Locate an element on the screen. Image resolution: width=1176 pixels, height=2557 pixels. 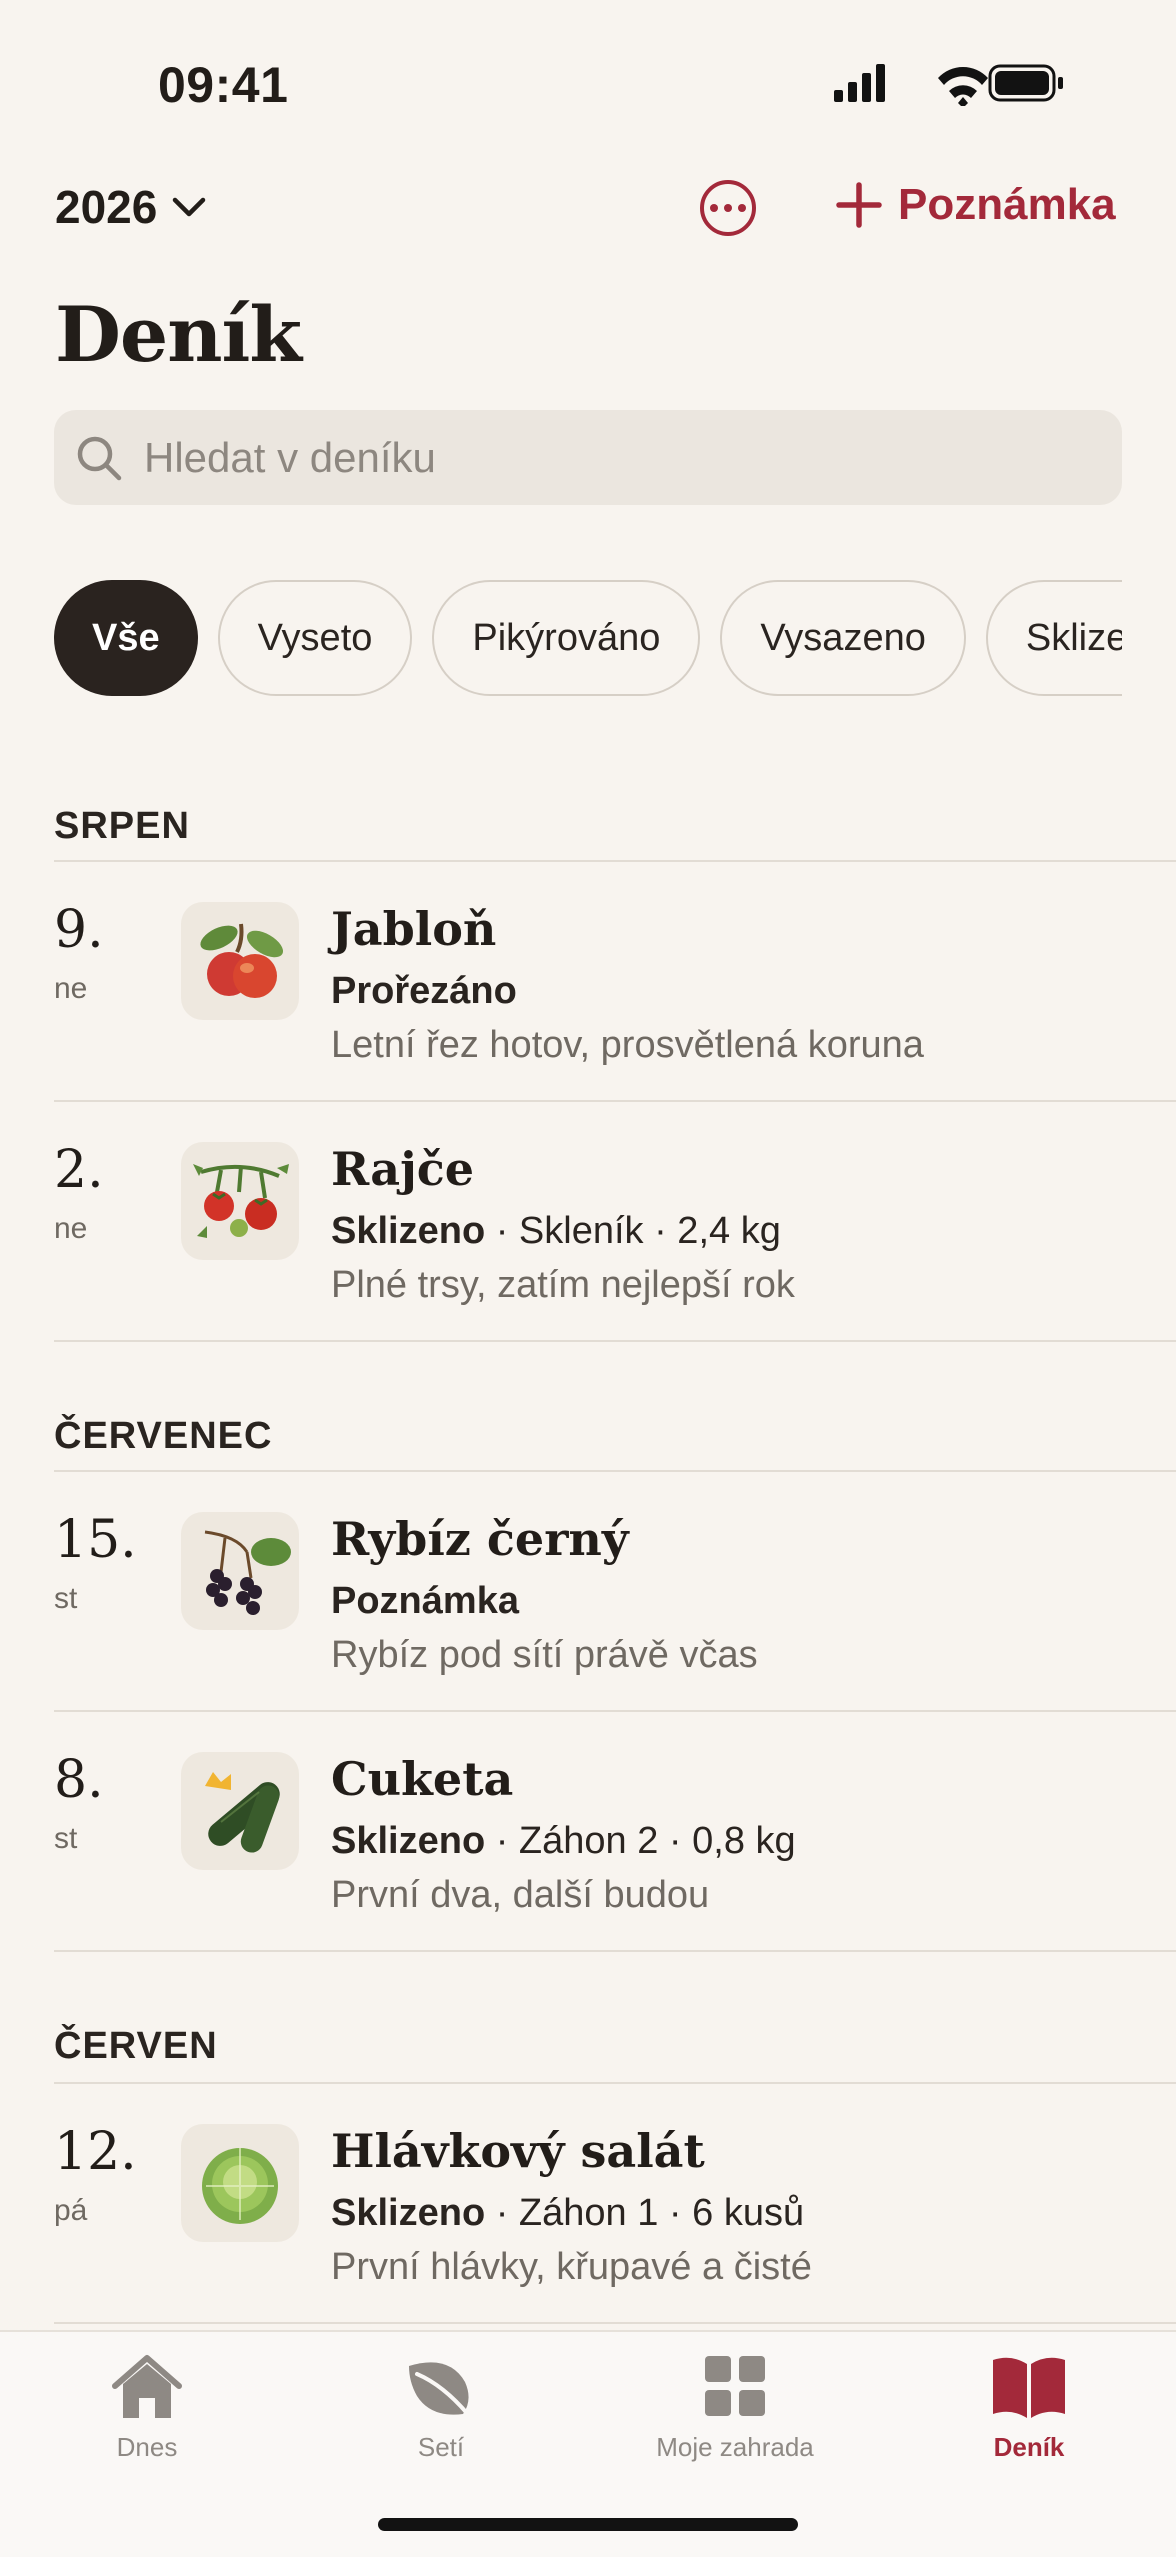
signal-icon is located at coordinates (859, 83).